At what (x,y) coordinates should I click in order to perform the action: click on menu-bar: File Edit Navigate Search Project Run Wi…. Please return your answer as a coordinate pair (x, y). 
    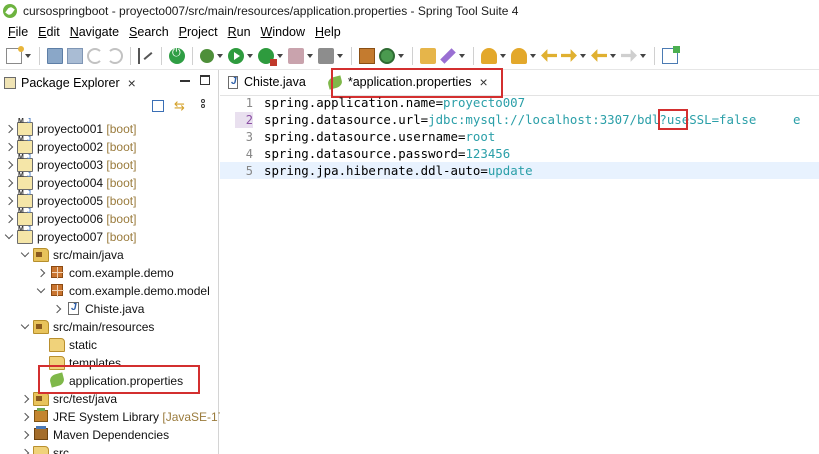
    Looking at the image, I should click on (409, 32).